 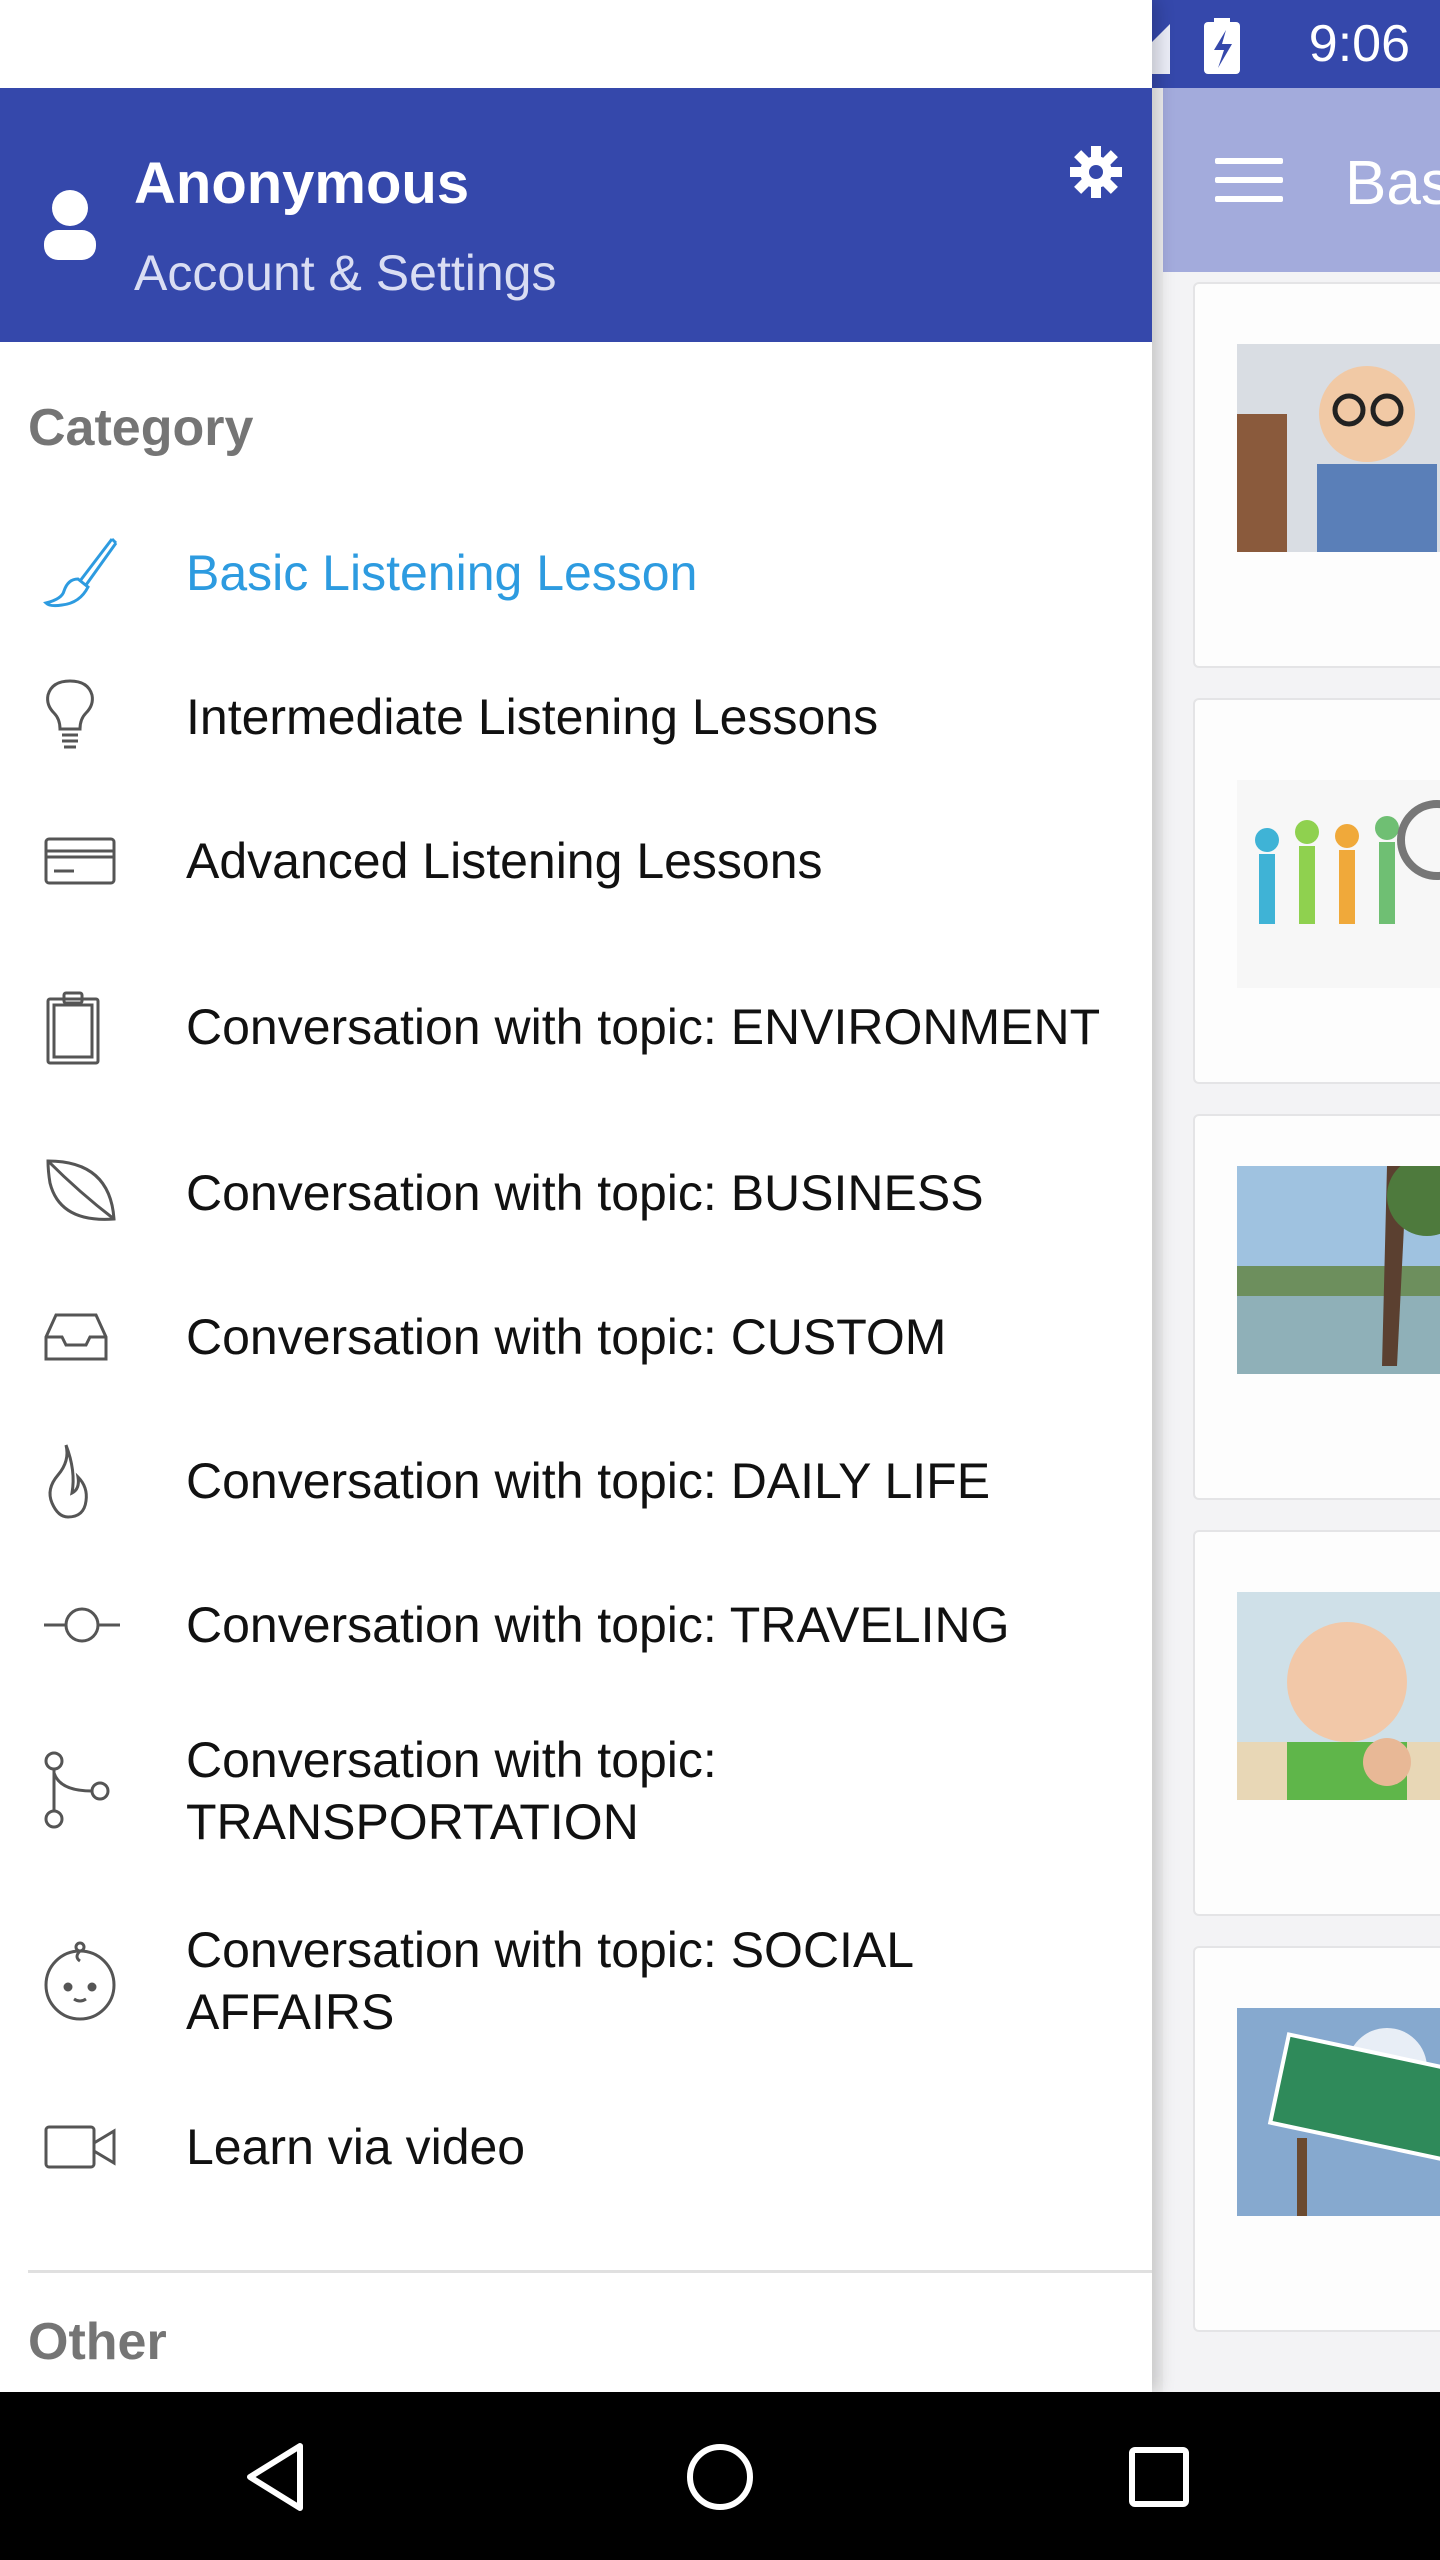 What do you see at coordinates (566, 1337) in the screenshot?
I see `drawer-item-label: Conversation with topic: CUSTOM` at bounding box center [566, 1337].